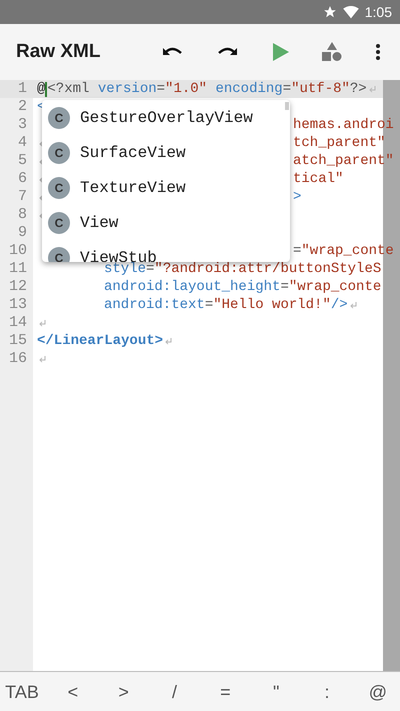 The image size is (400, 711). What do you see at coordinates (41, 89) in the screenshot?
I see `code-token: @` at bounding box center [41, 89].